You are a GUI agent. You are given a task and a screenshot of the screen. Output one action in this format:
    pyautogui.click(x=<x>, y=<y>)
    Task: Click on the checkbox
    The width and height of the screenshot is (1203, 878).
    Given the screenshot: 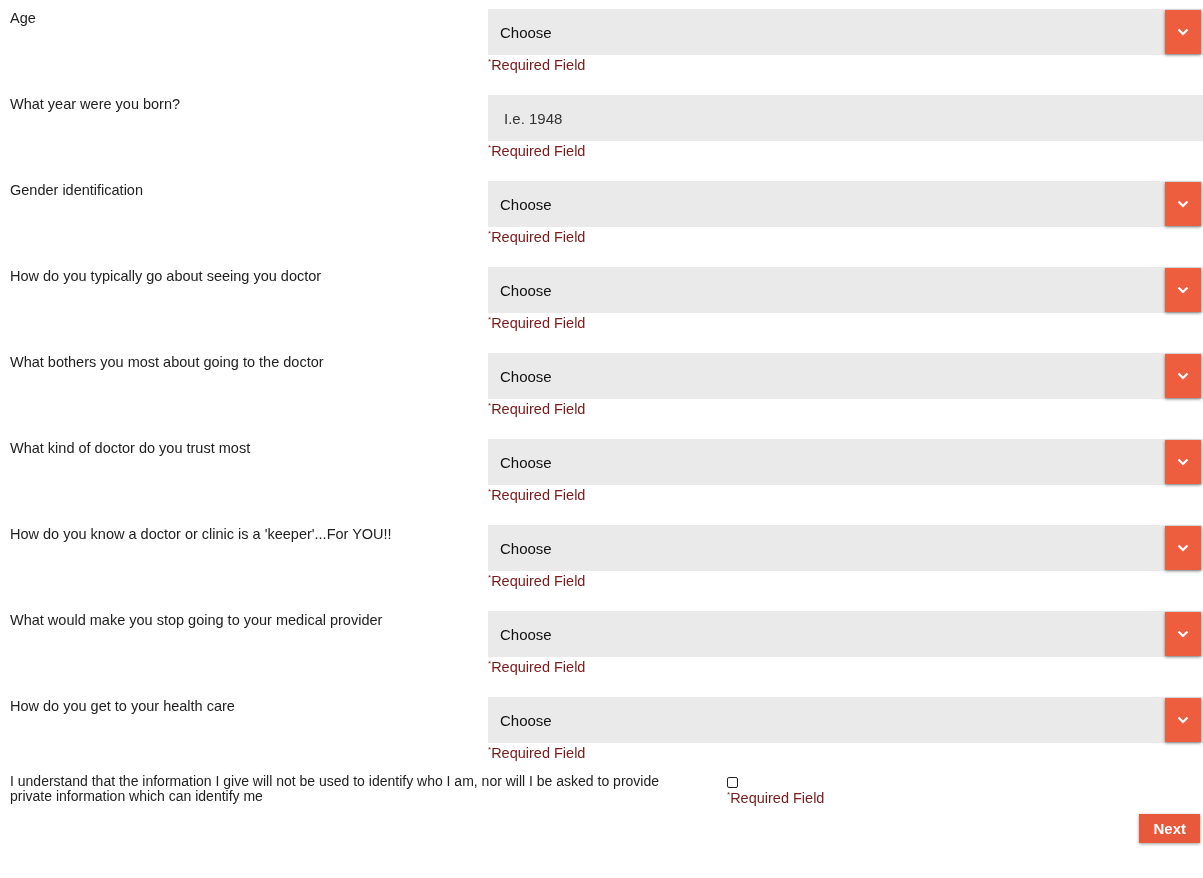 What is the action you would take?
    pyautogui.click(x=732, y=782)
    